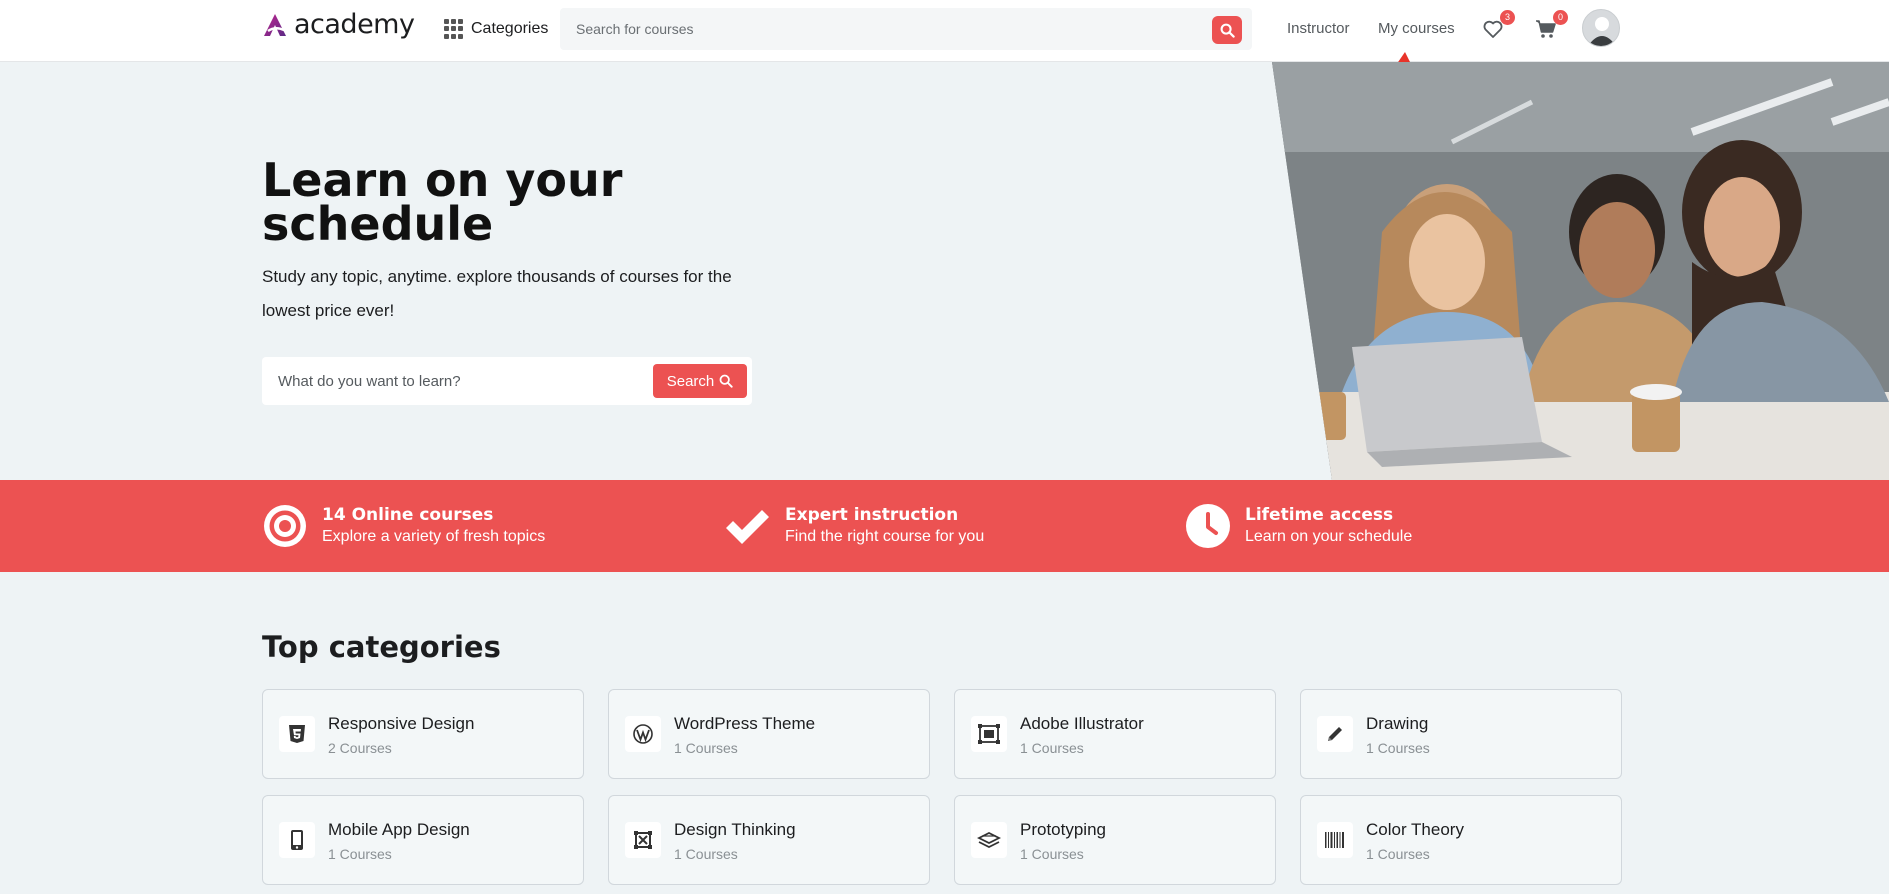 This screenshot has width=1889, height=894. I want to click on category-card-color-theory: Color Theory 1 Courses, so click(1461, 840).